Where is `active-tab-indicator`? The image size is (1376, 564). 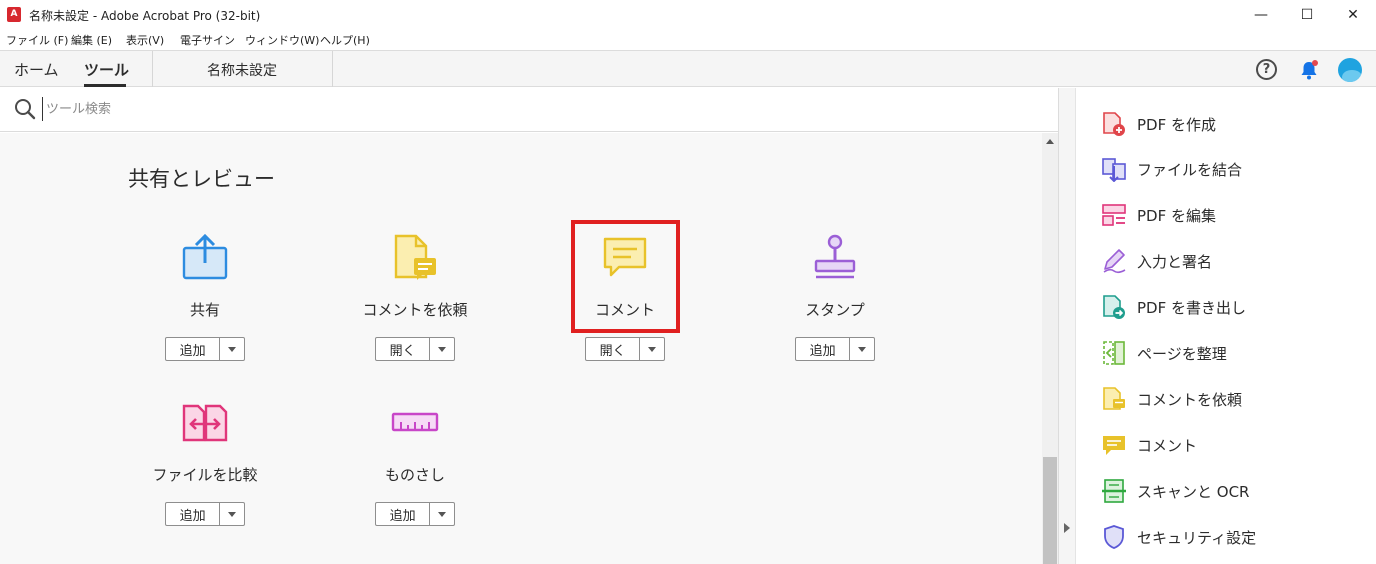
active-tab-indicator is located at coordinates (105, 85).